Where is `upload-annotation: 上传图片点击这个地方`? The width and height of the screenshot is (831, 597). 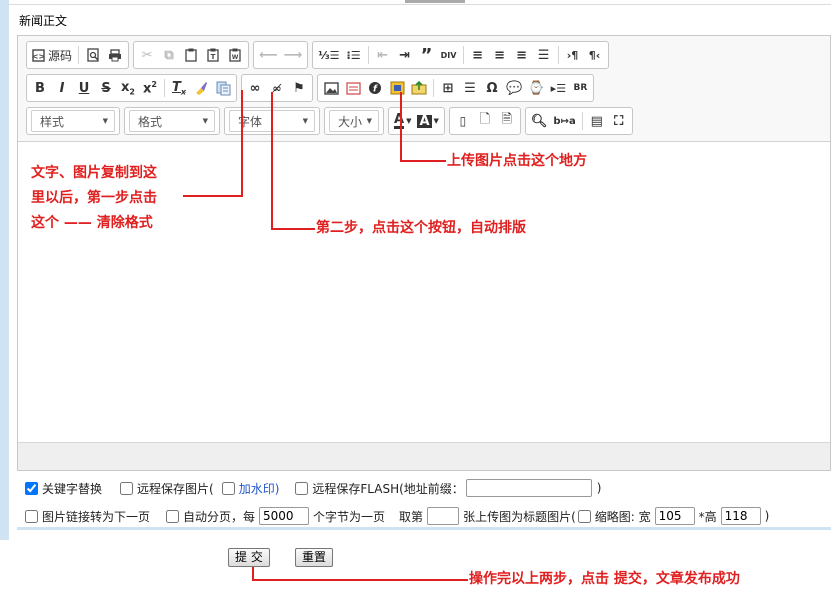
upload-annotation: 上传图片点击这个地方 is located at coordinates (517, 161).